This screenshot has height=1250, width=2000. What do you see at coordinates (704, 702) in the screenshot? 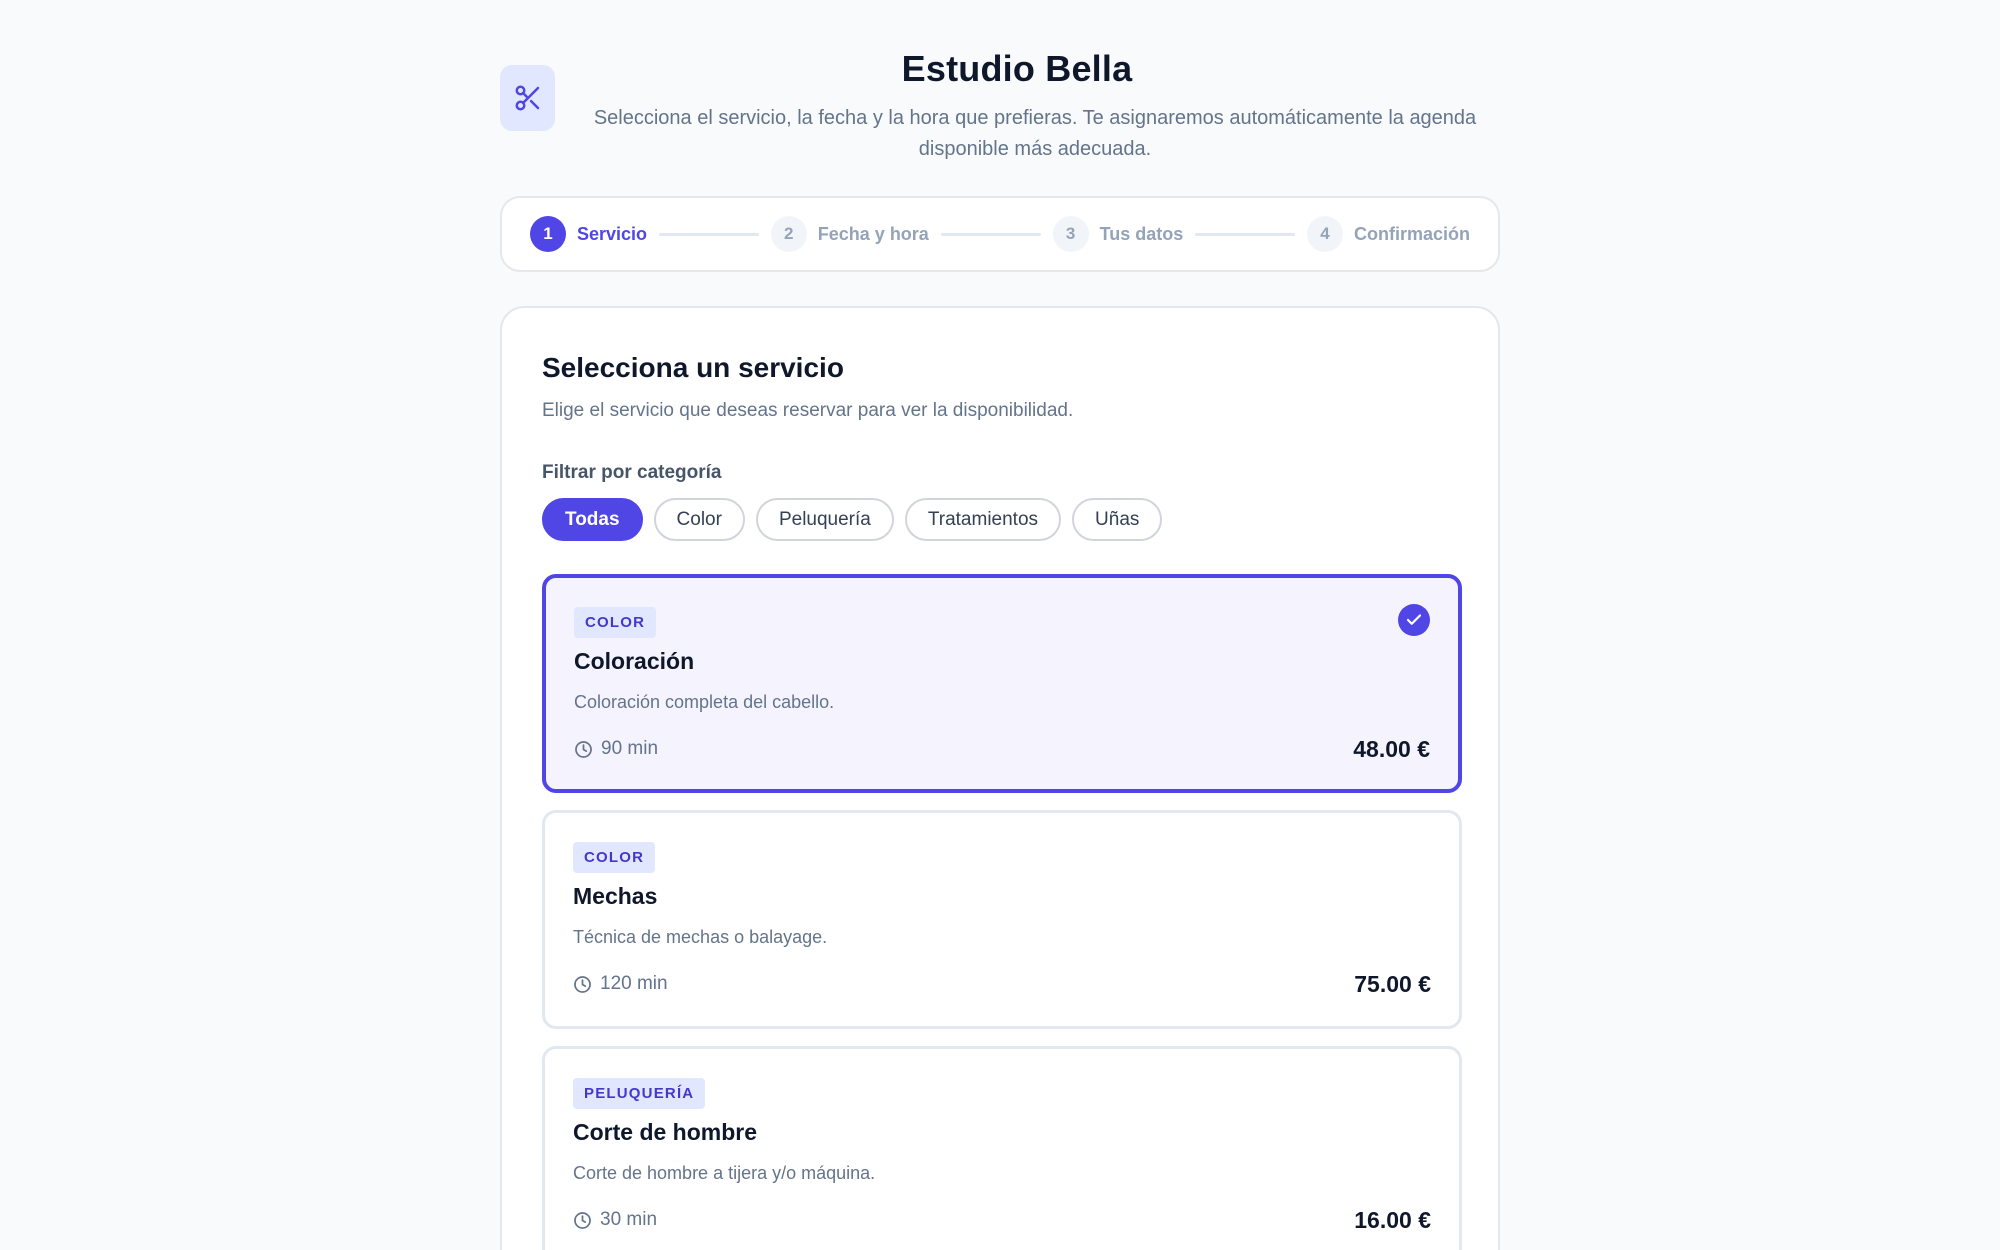
I see `service-description: Coloración completa del cabello.` at bounding box center [704, 702].